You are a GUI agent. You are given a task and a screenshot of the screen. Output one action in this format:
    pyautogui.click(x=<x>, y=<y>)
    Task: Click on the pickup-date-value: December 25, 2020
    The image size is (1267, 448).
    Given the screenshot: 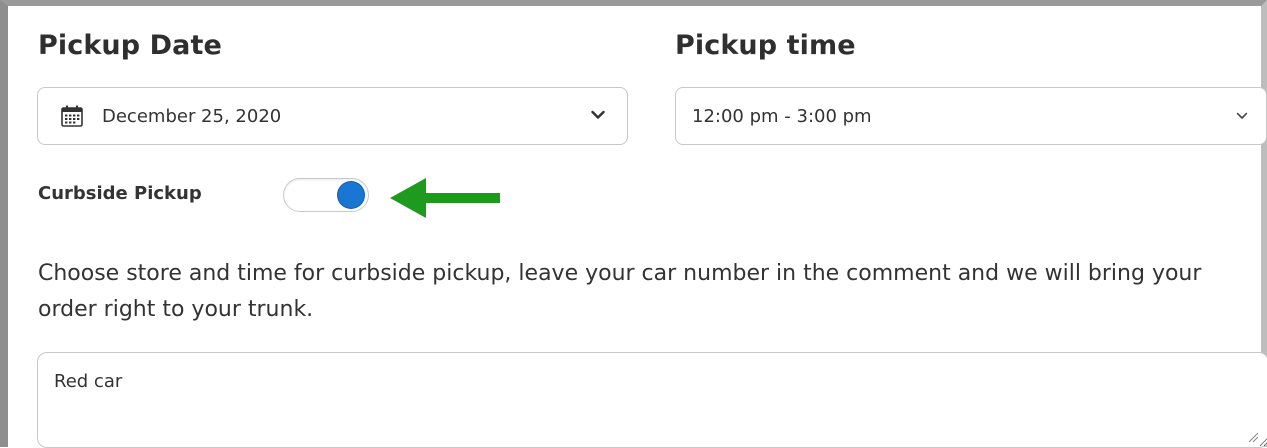 What is the action you would take?
    pyautogui.click(x=192, y=116)
    